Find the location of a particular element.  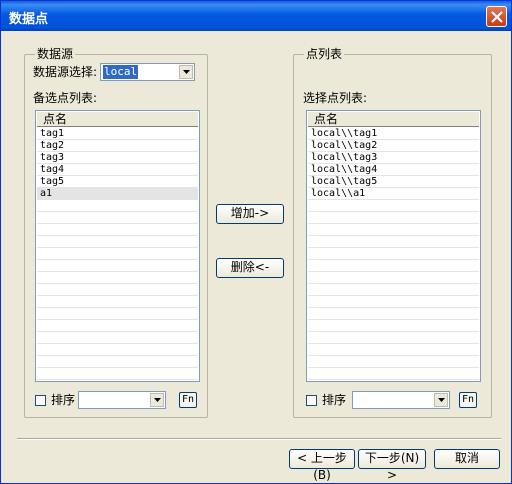

close-button is located at coordinates (496, 16).